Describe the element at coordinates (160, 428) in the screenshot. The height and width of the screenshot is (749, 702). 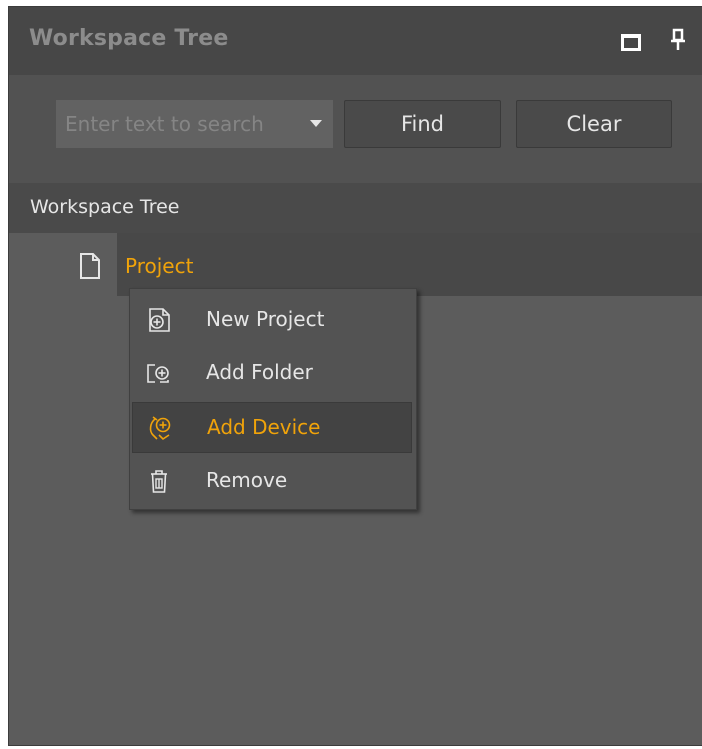
I see `add-device-icon` at that location.